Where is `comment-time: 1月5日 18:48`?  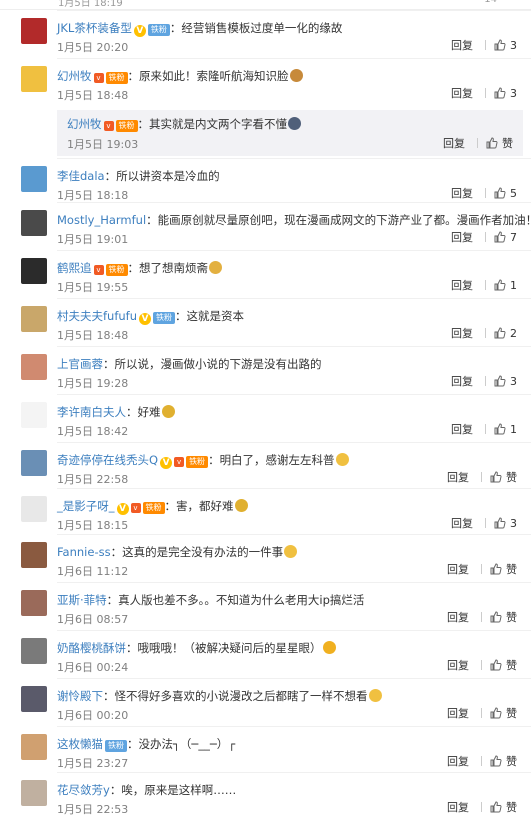
comment-time: 1月5日 18:48 is located at coordinates (93, 95).